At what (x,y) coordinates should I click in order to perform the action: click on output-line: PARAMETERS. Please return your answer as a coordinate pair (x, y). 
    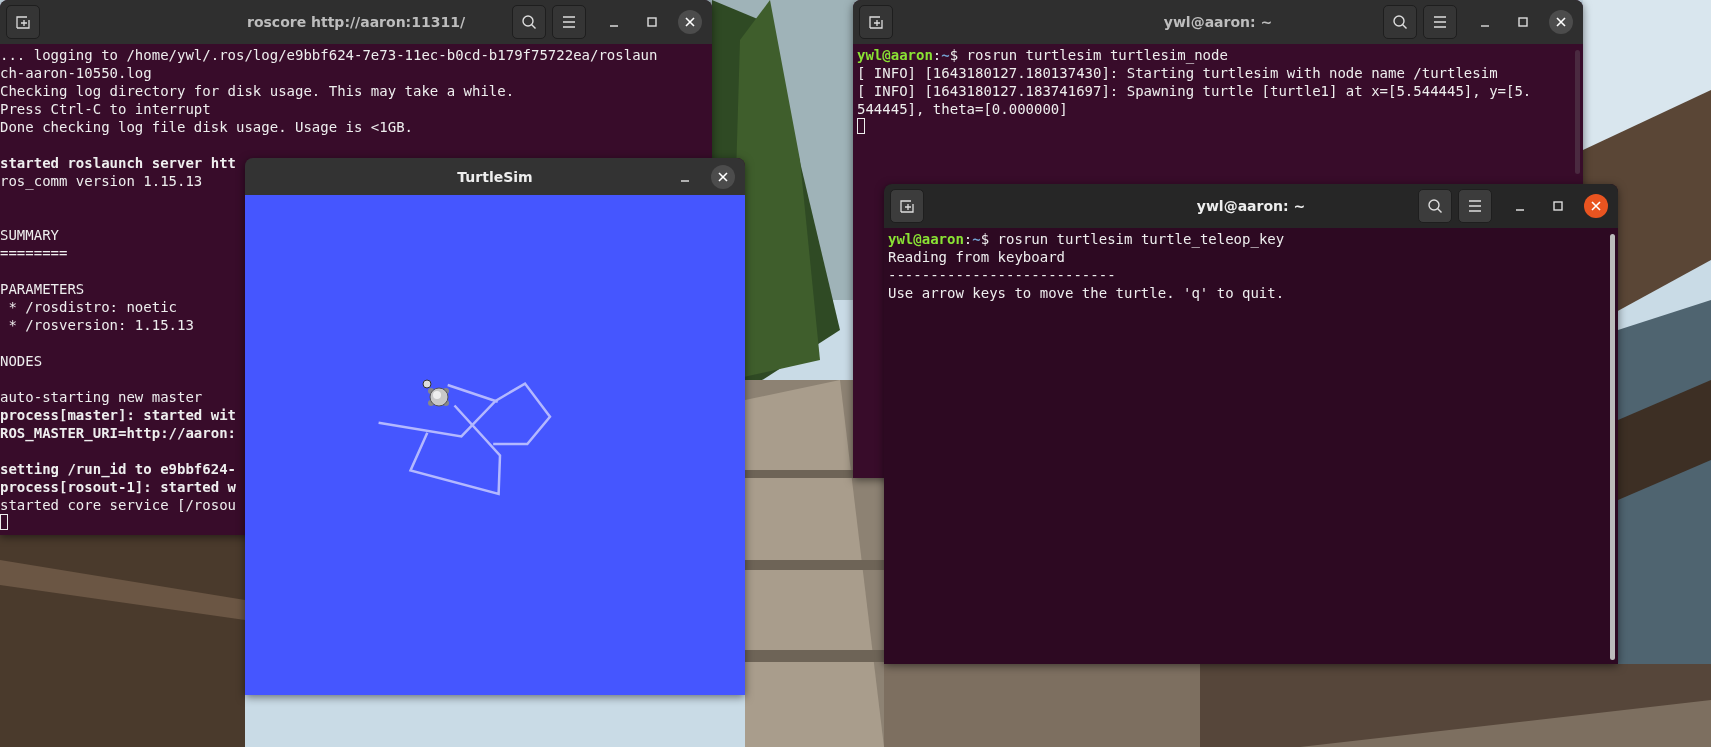
    Looking at the image, I should click on (42, 289).